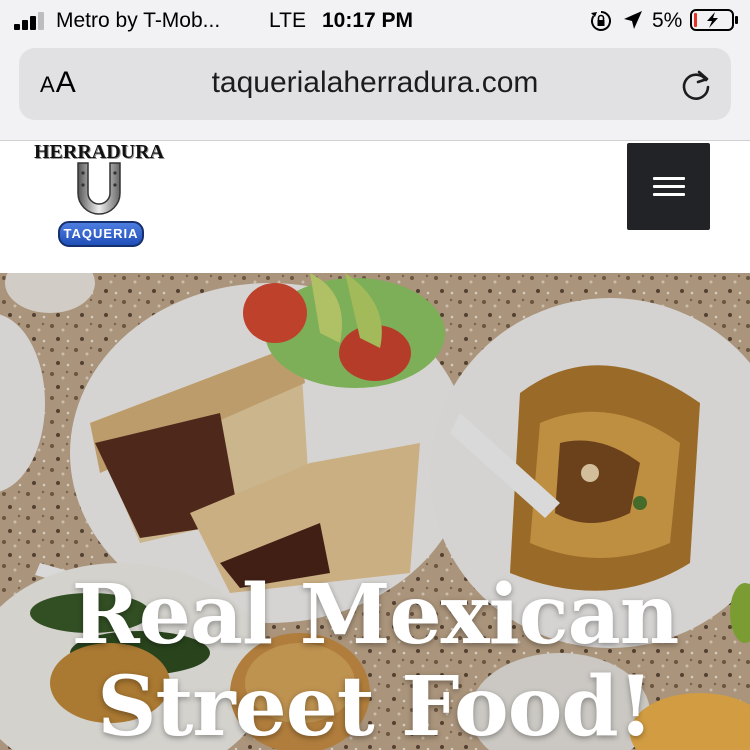 This screenshot has width=750, height=750. I want to click on url-text: taquerialaherradura.com, so click(375, 83).